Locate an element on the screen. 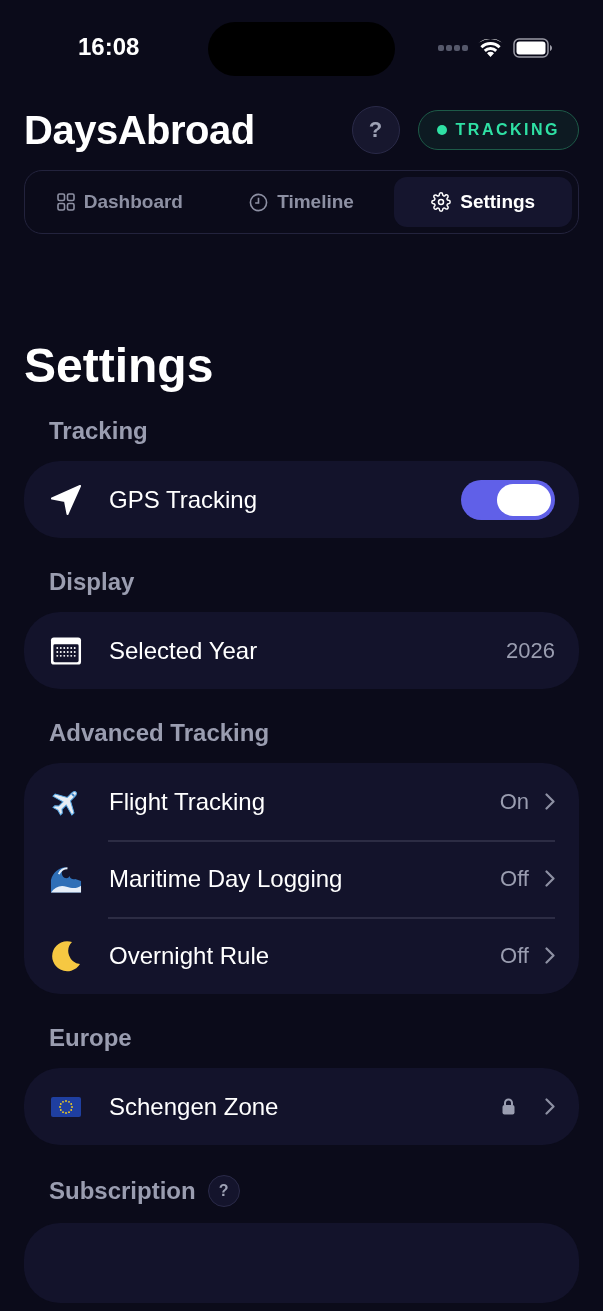  battery-icon is located at coordinates (533, 48).